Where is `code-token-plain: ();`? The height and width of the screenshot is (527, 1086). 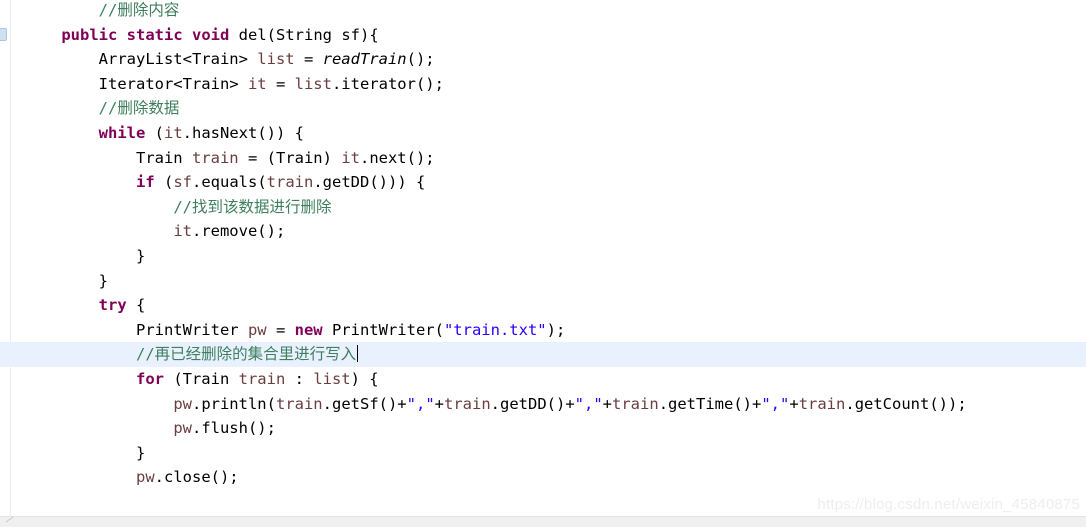 code-token-plain: (); is located at coordinates (420, 59).